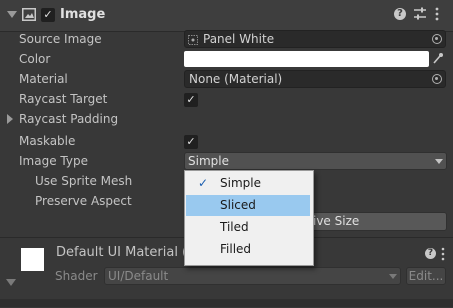 This screenshot has height=308, width=453. What do you see at coordinates (226, 303) in the screenshot?
I see `bottom-strip` at bounding box center [226, 303].